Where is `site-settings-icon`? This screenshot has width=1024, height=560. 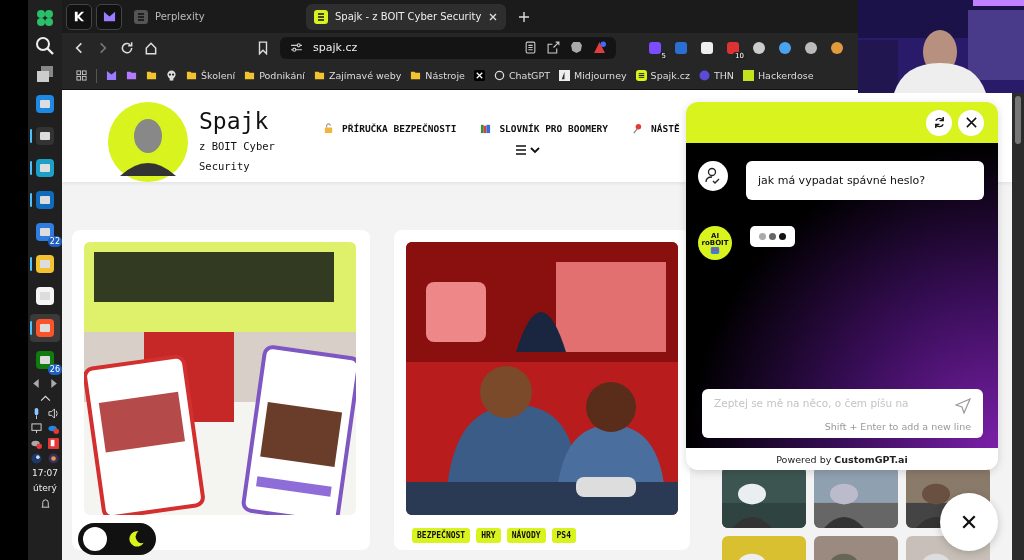 site-settings-icon is located at coordinates (296, 47).